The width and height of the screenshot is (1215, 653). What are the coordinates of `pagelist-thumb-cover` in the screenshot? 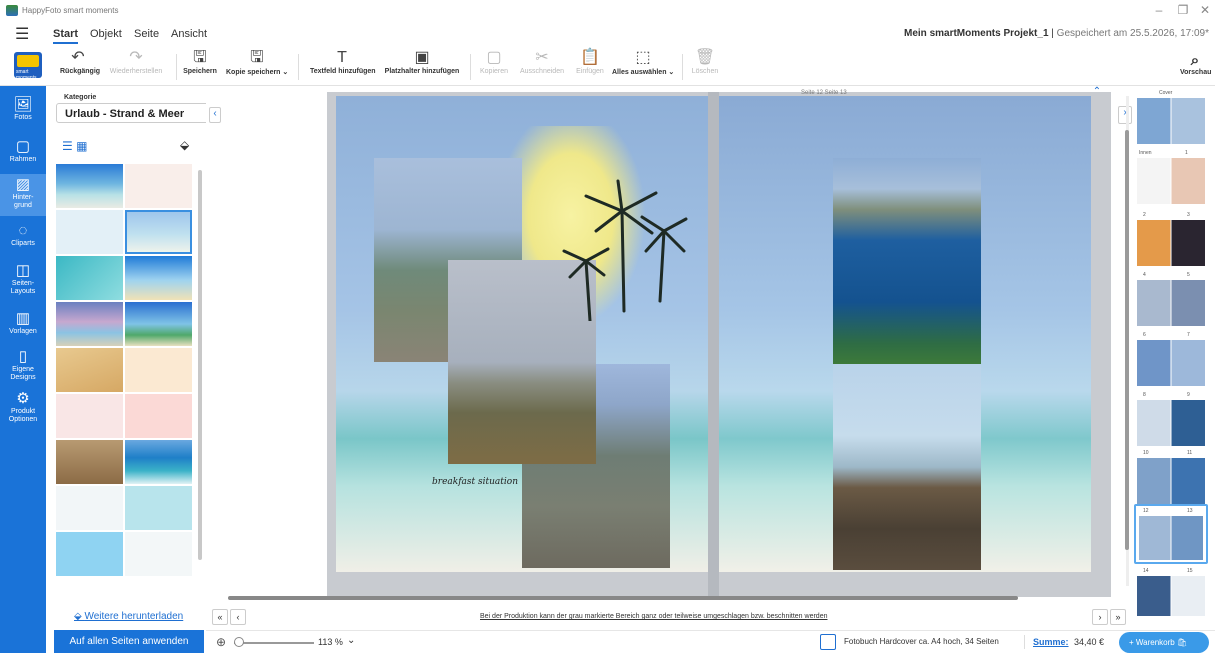 It's located at (1171, 121).